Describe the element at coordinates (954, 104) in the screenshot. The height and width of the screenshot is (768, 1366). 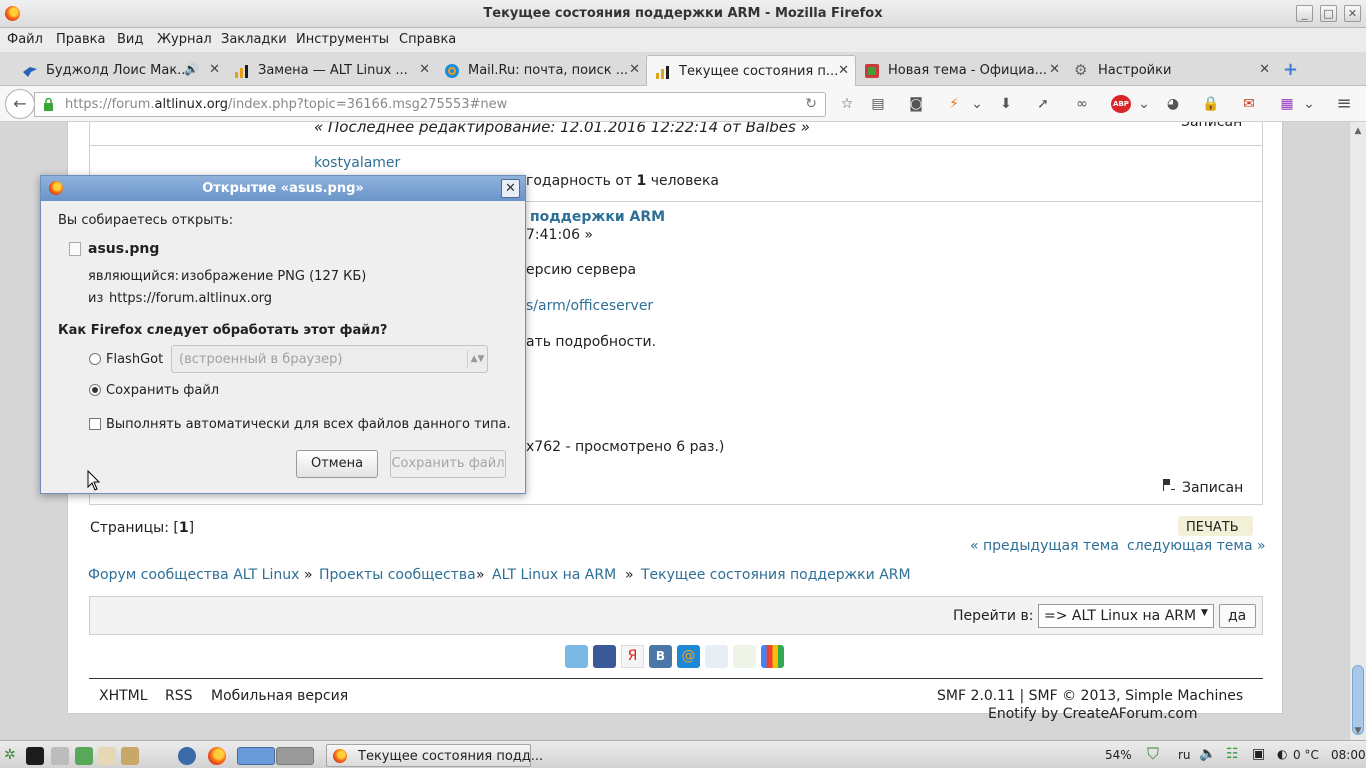
I see `flashgot-icon: ⚡` at that location.